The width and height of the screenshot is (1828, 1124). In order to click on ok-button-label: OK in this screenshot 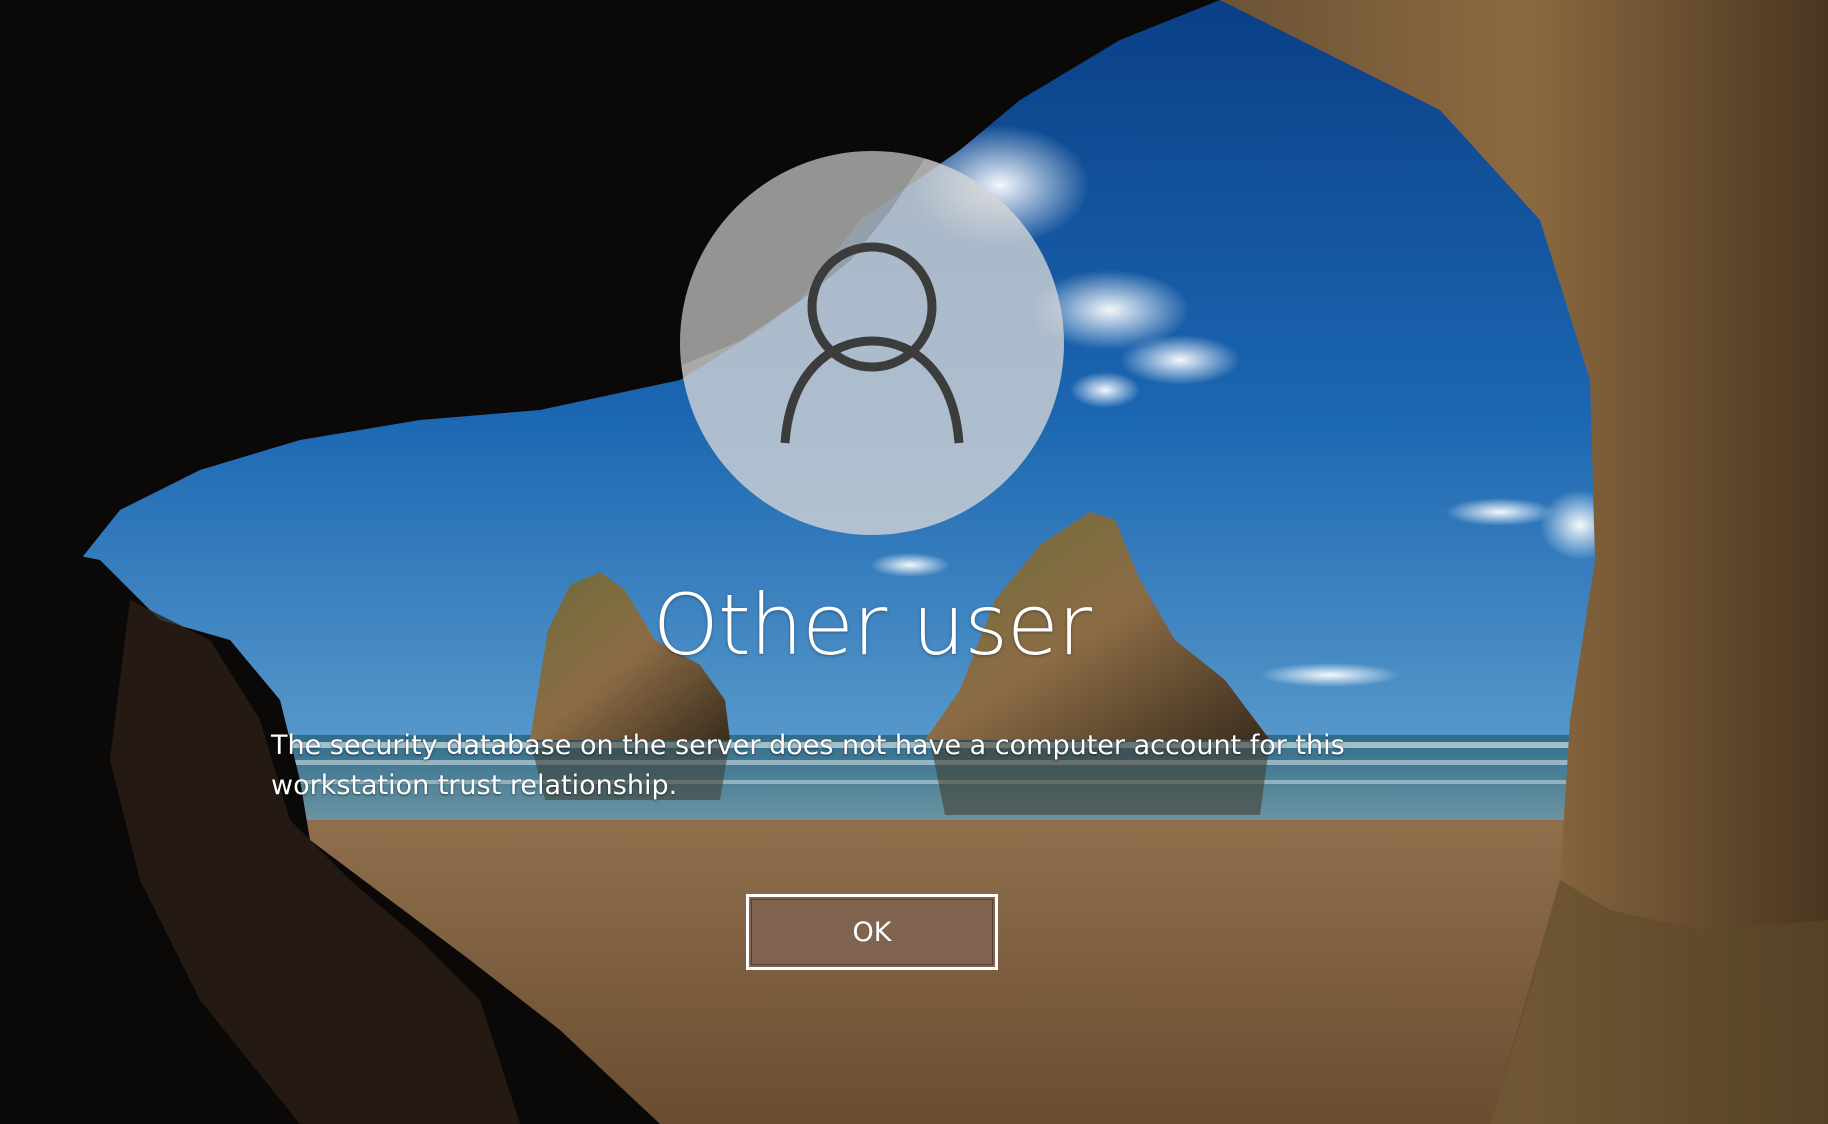, I will do `click(872, 932)`.